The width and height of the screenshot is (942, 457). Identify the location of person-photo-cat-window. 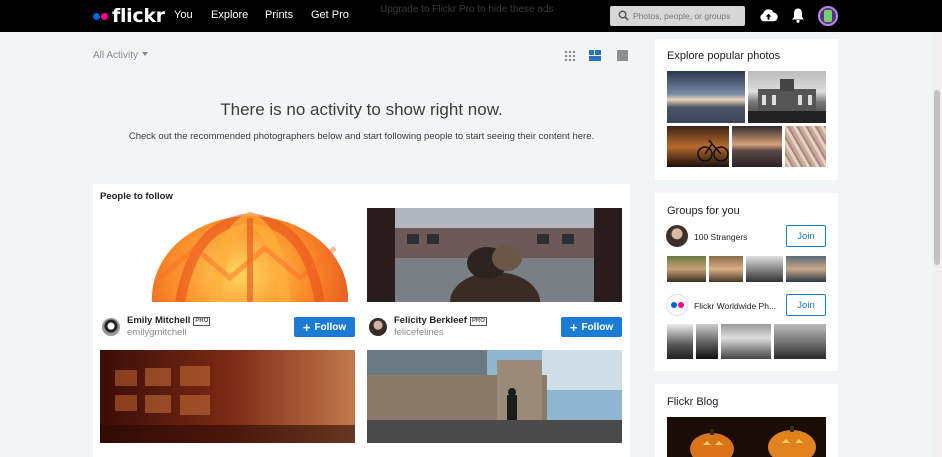
(494, 255).